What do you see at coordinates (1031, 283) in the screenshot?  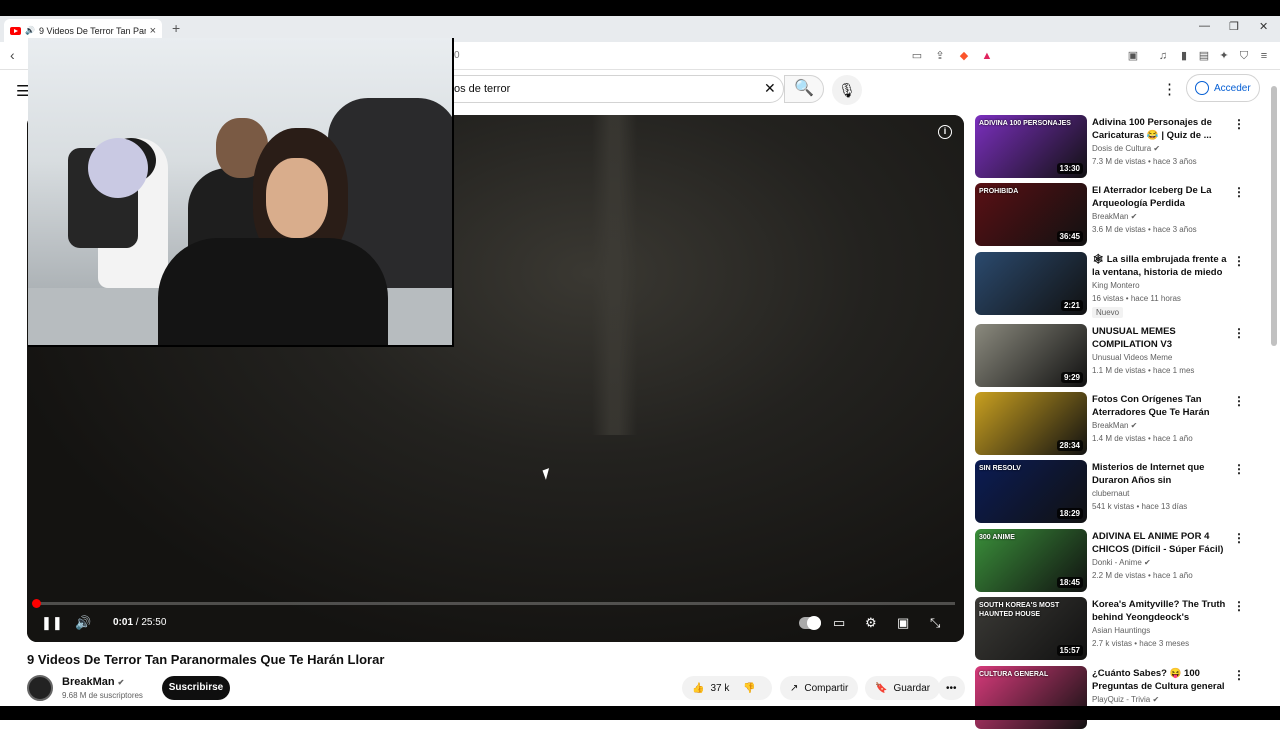 I see `video-thumbnail: 2:21` at bounding box center [1031, 283].